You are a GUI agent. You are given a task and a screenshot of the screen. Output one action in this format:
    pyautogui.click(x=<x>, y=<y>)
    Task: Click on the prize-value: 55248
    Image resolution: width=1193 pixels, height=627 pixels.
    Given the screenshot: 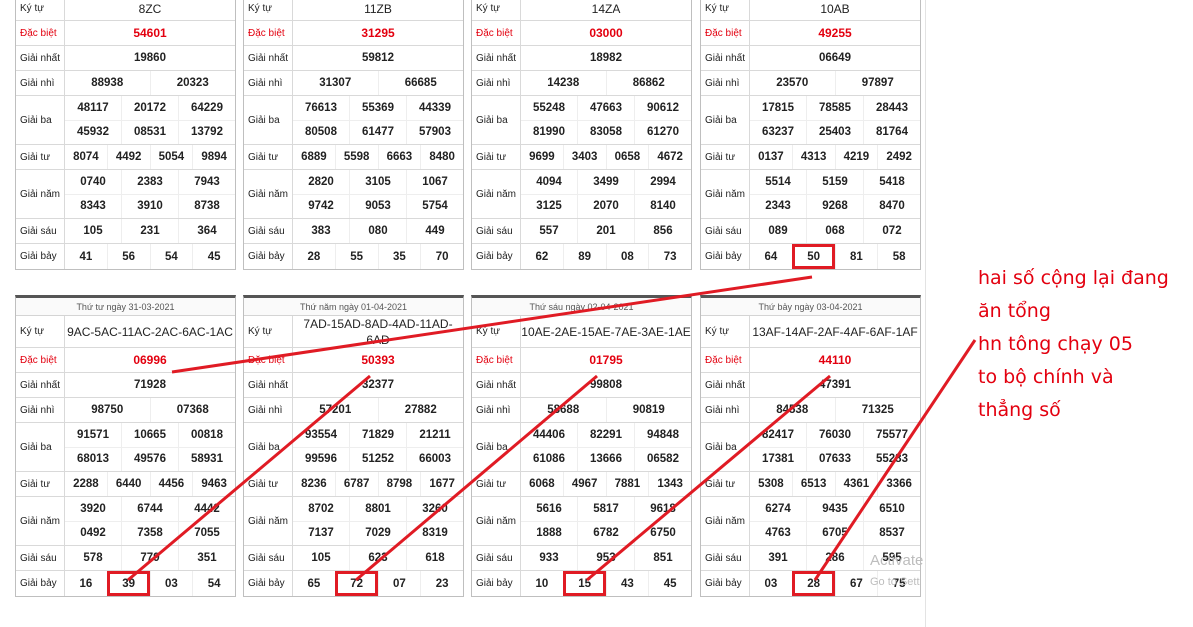 What is the action you would take?
    pyautogui.click(x=549, y=107)
    